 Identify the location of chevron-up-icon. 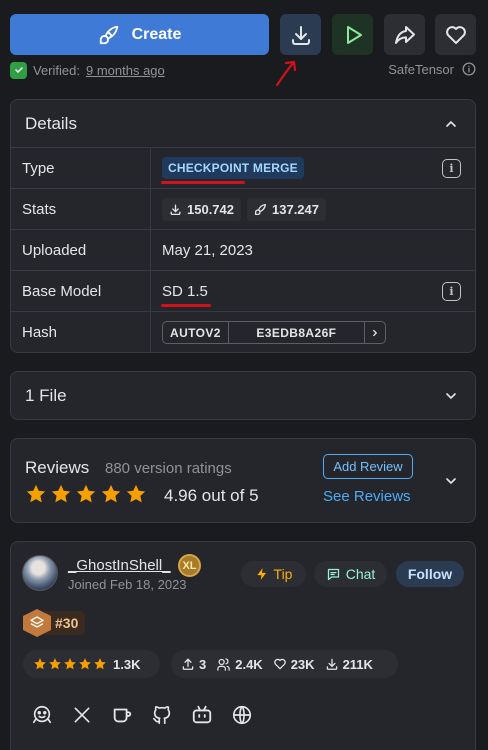
(451, 124).